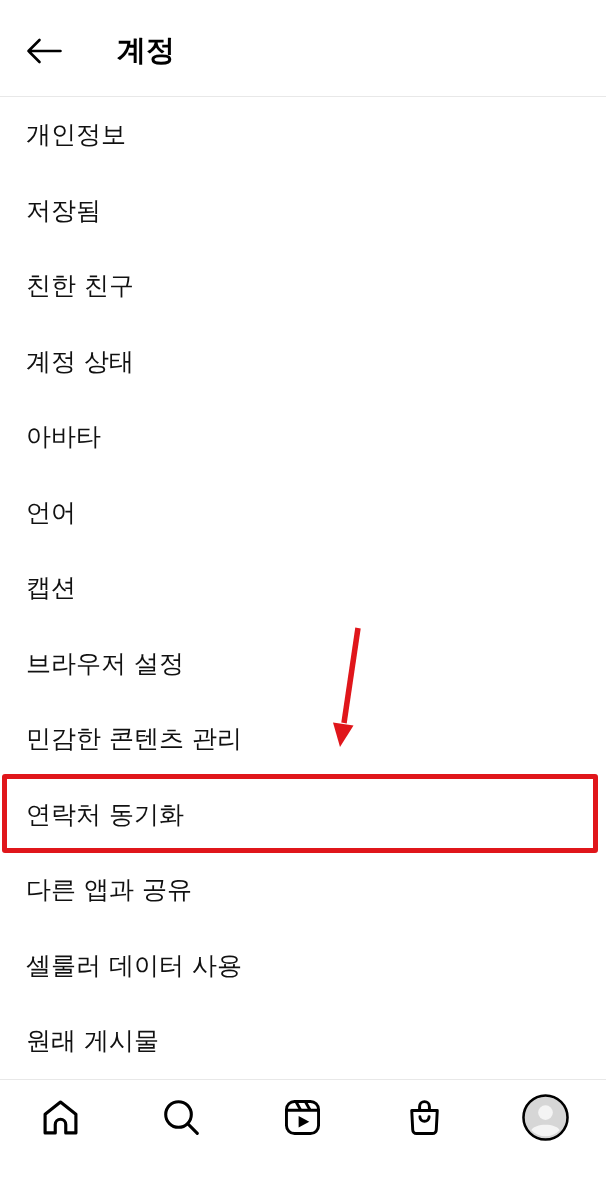 This screenshot has width=606, height=1178. Describe the element at coordinates (303, 739) in the screenshot. I see `menu-item: 민감한 콘텐츠 관리` at that location.